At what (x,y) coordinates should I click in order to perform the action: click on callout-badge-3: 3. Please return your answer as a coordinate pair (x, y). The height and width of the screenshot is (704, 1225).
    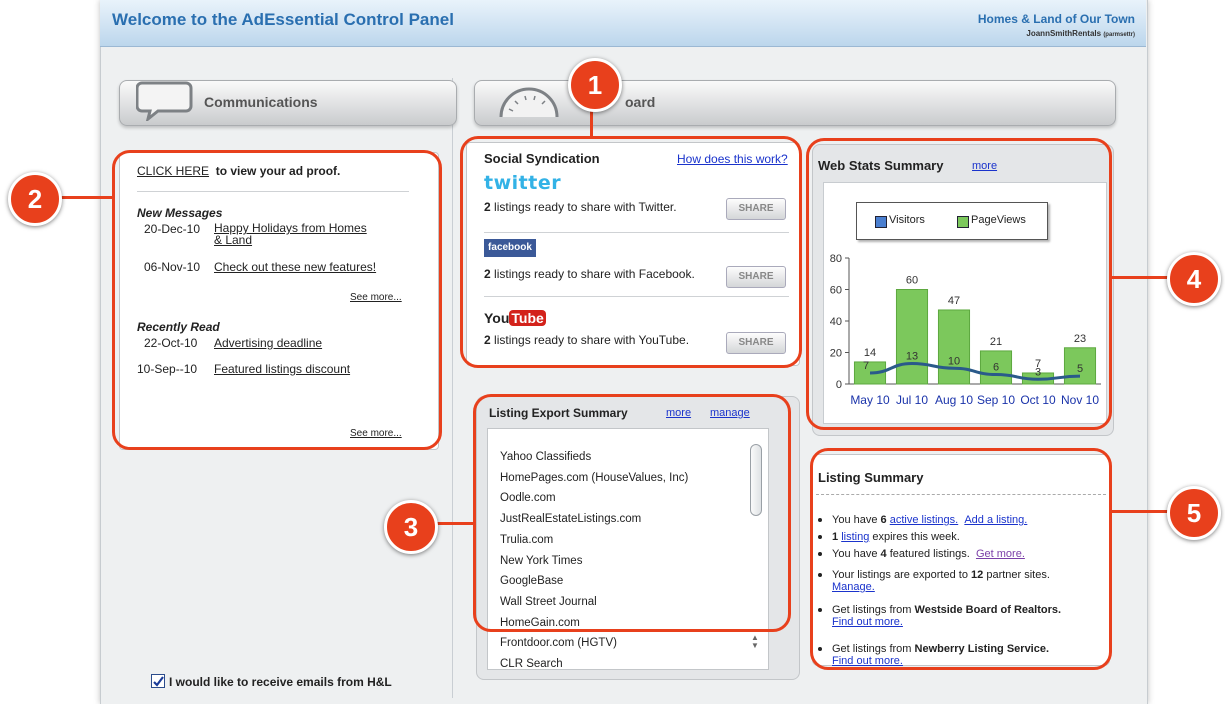
    Looking at the image, I should click on (411, 527).